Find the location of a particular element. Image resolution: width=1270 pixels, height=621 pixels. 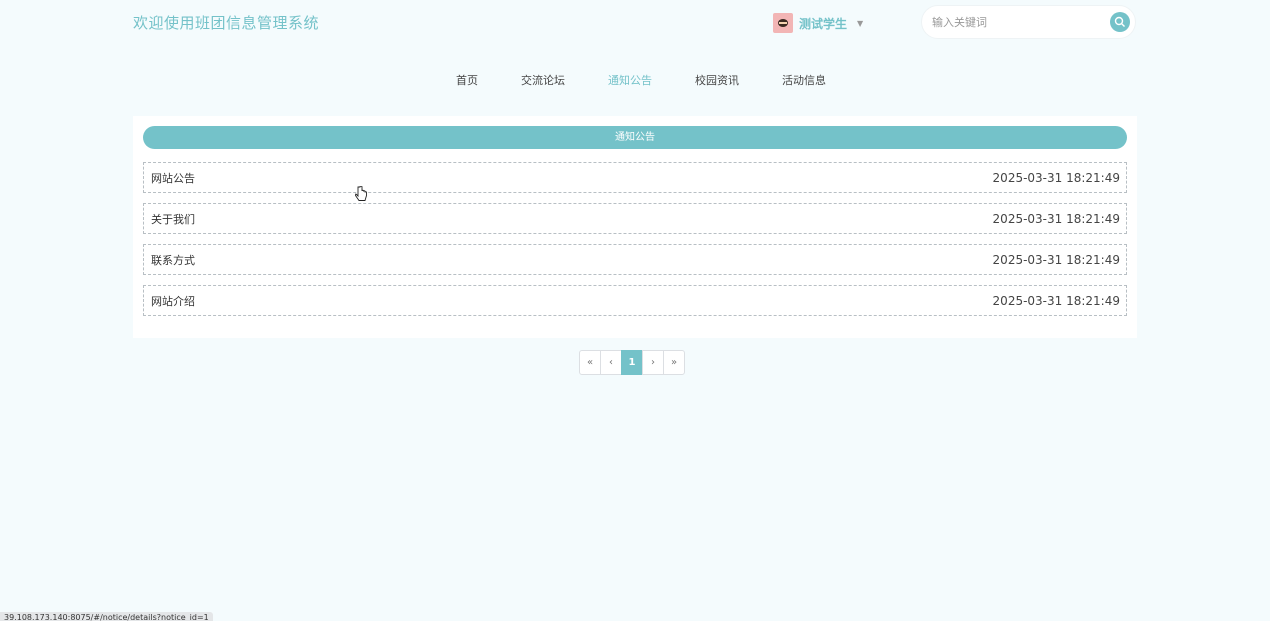

user-menu: 测试学生 ▼ is located at coordinates (818, 23).